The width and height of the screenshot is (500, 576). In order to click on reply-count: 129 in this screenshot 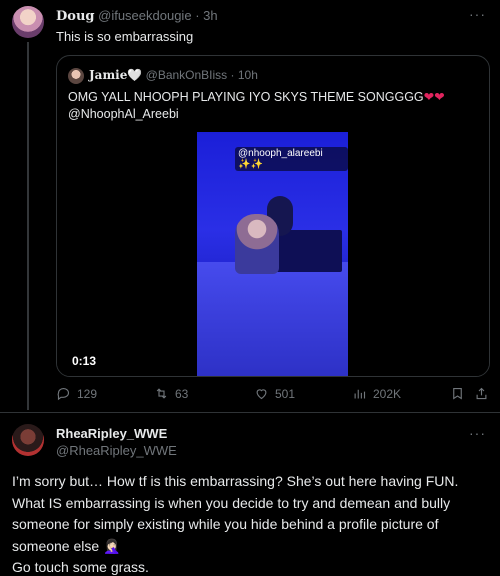, I will do `click(87, 393)`.